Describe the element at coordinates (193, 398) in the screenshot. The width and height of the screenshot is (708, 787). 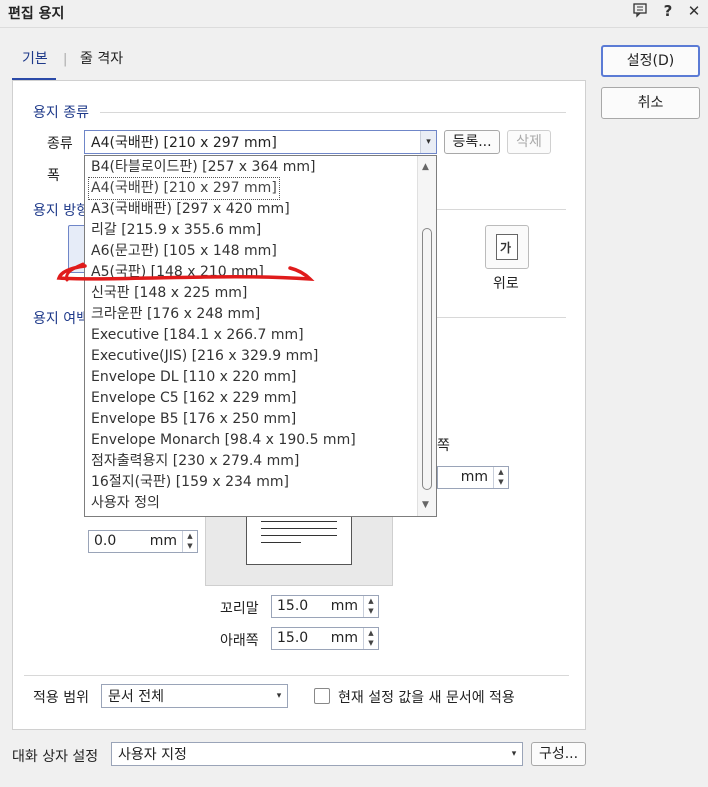
I see `list-item: Envelope C5 [162 x 229 mm]` at that location.